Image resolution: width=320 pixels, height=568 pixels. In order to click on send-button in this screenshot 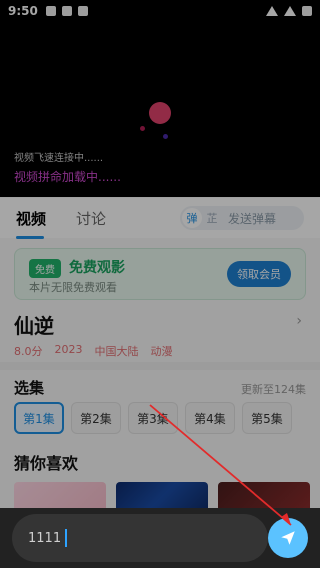, I will do `click(288, 538)`.